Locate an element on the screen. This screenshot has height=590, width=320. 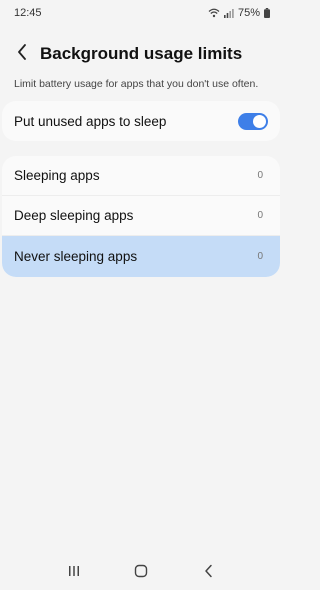
nav-back-button is located at coordinates (208, 573).